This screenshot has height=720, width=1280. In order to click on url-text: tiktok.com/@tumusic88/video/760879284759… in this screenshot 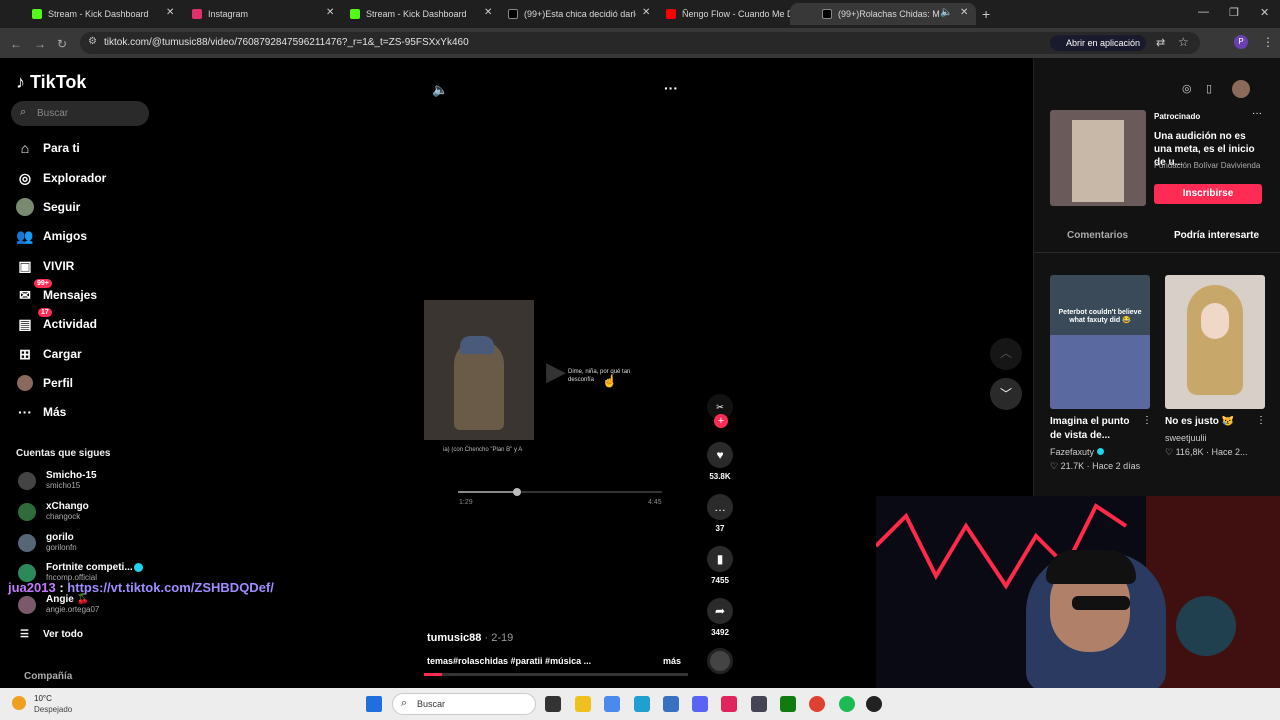, I will do `click(286, 42)`.